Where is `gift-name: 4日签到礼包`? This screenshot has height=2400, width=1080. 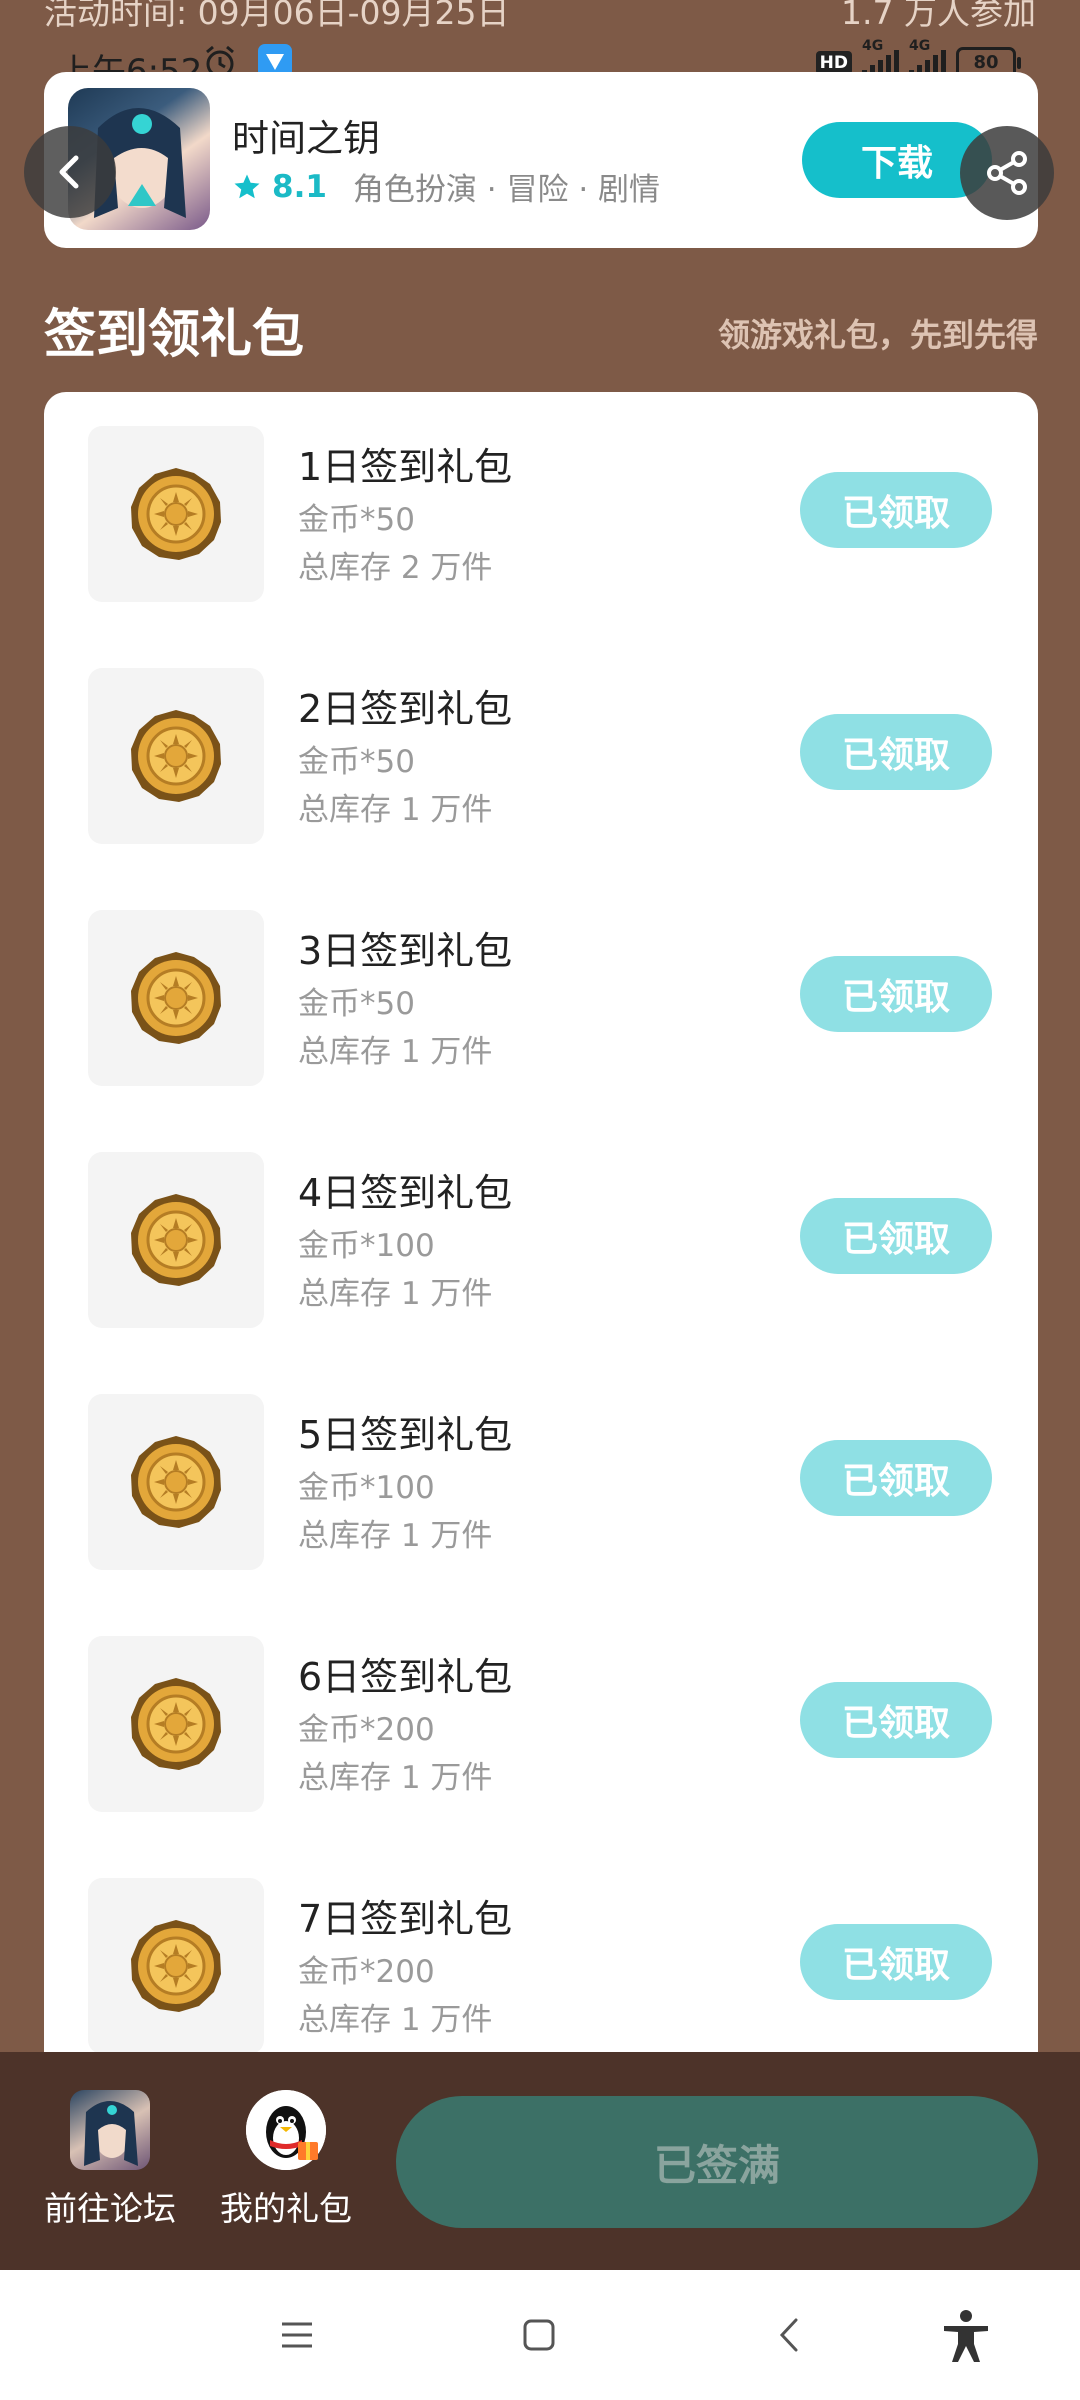
gift-name: 4日签到礼包 is located at coordinates (405, 1193).